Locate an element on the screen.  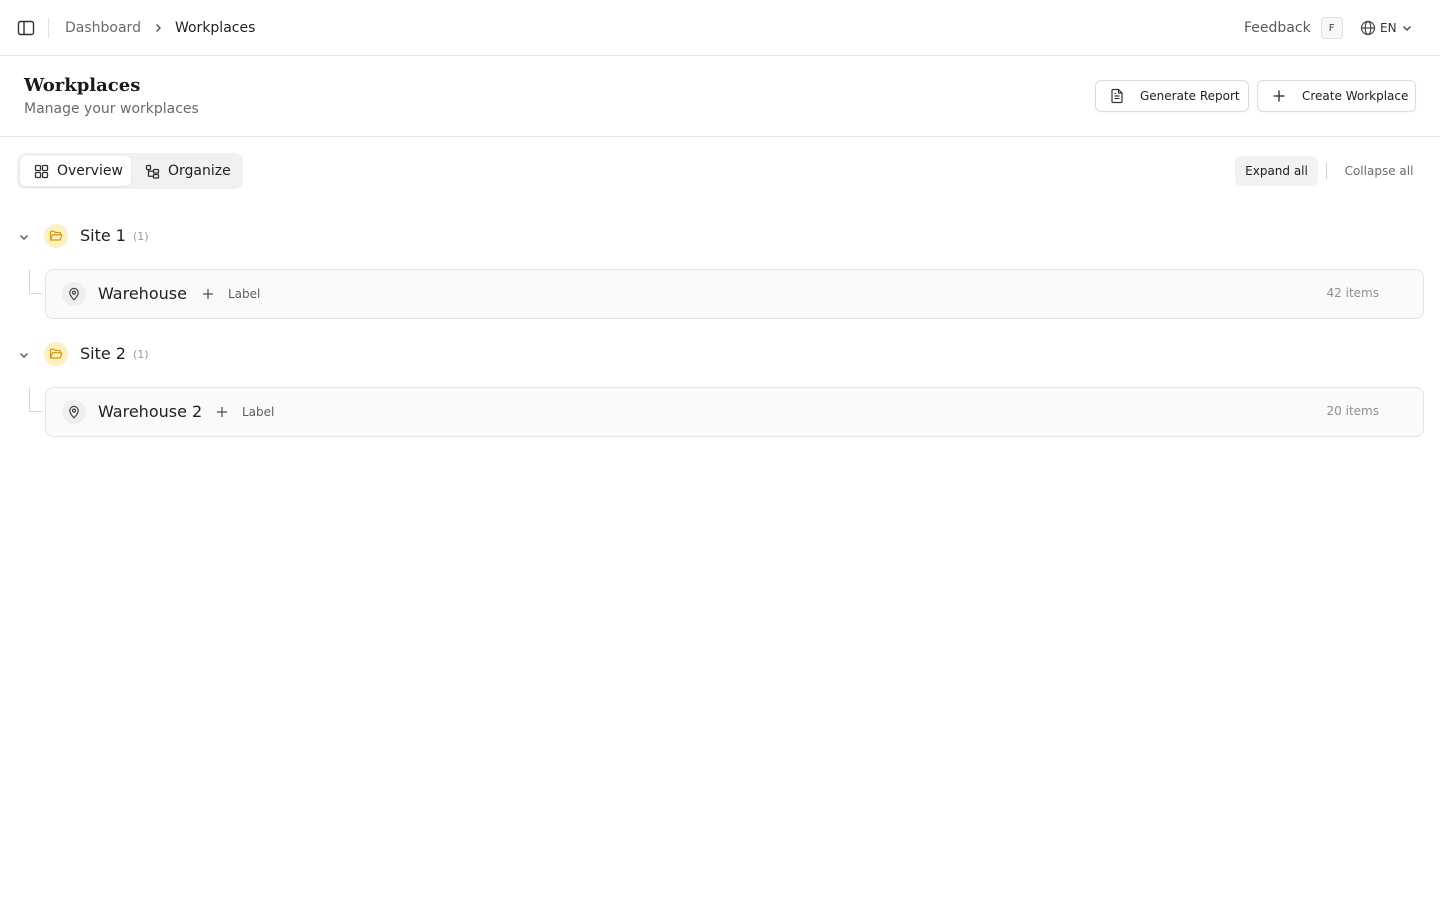
view-toggle: Overview Organize is located at coordinates (130, 171).